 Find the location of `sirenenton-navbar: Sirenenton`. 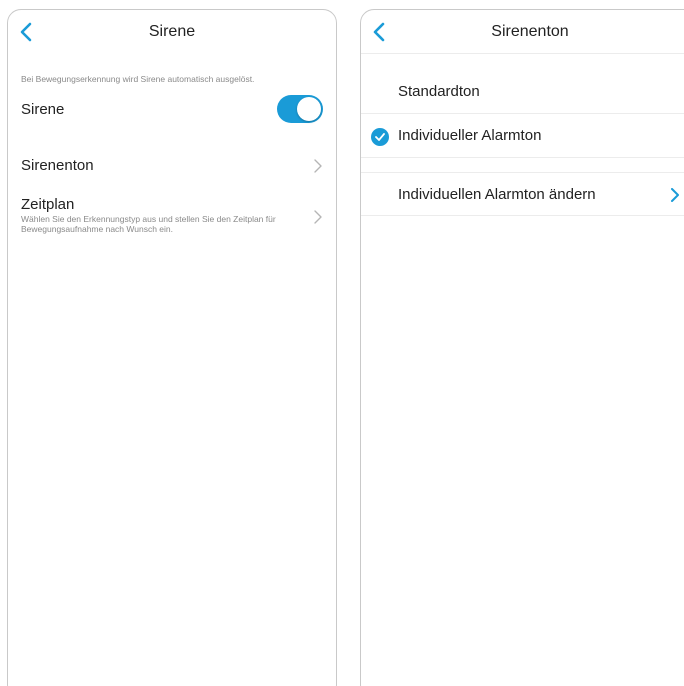

sirenenton-navbar: Sirenenton is located at coordinates (522, 32).